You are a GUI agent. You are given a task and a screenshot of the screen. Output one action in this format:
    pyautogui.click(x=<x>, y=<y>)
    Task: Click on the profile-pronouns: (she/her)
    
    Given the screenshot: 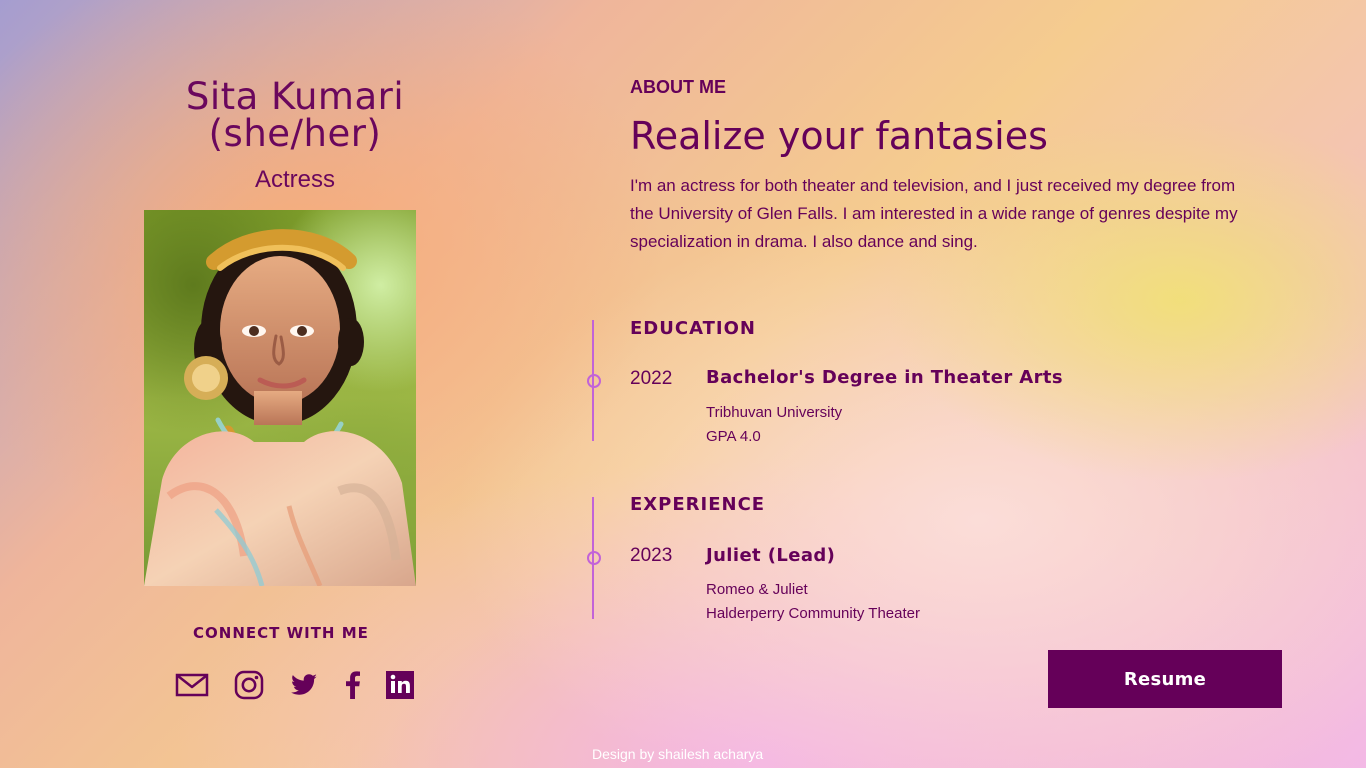 What is the action you would take?
    pyautogui.click(x=295, y=133)
    